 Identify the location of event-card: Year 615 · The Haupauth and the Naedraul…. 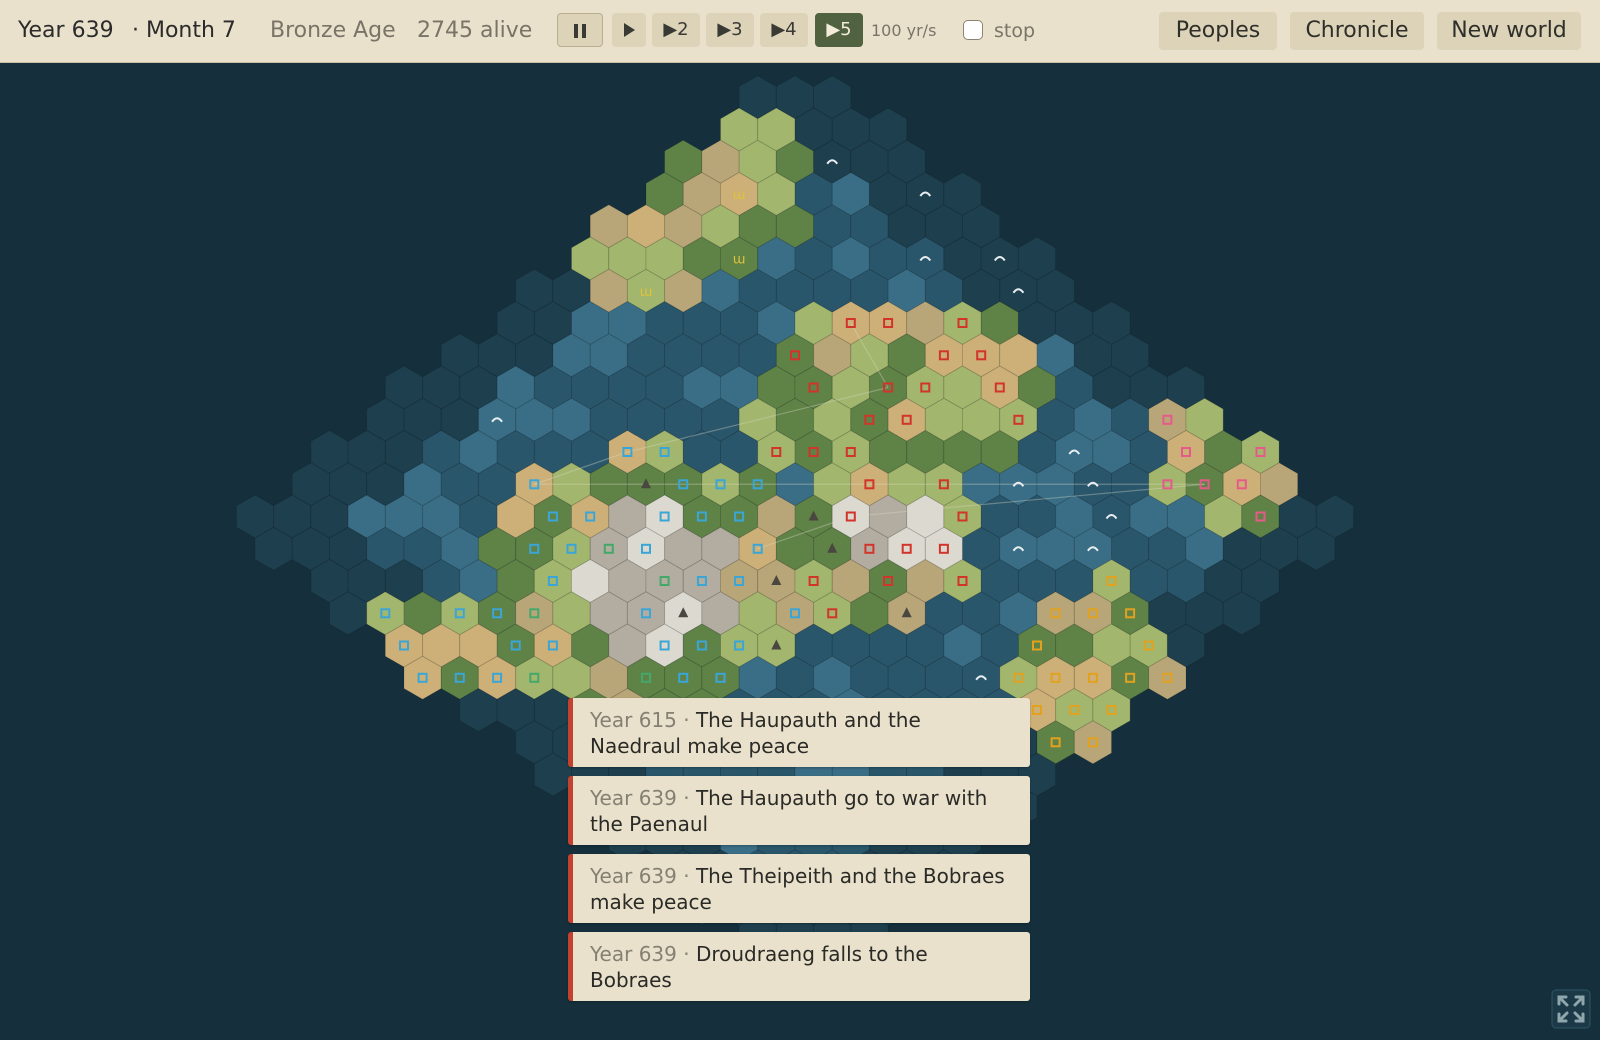
(799, 732).